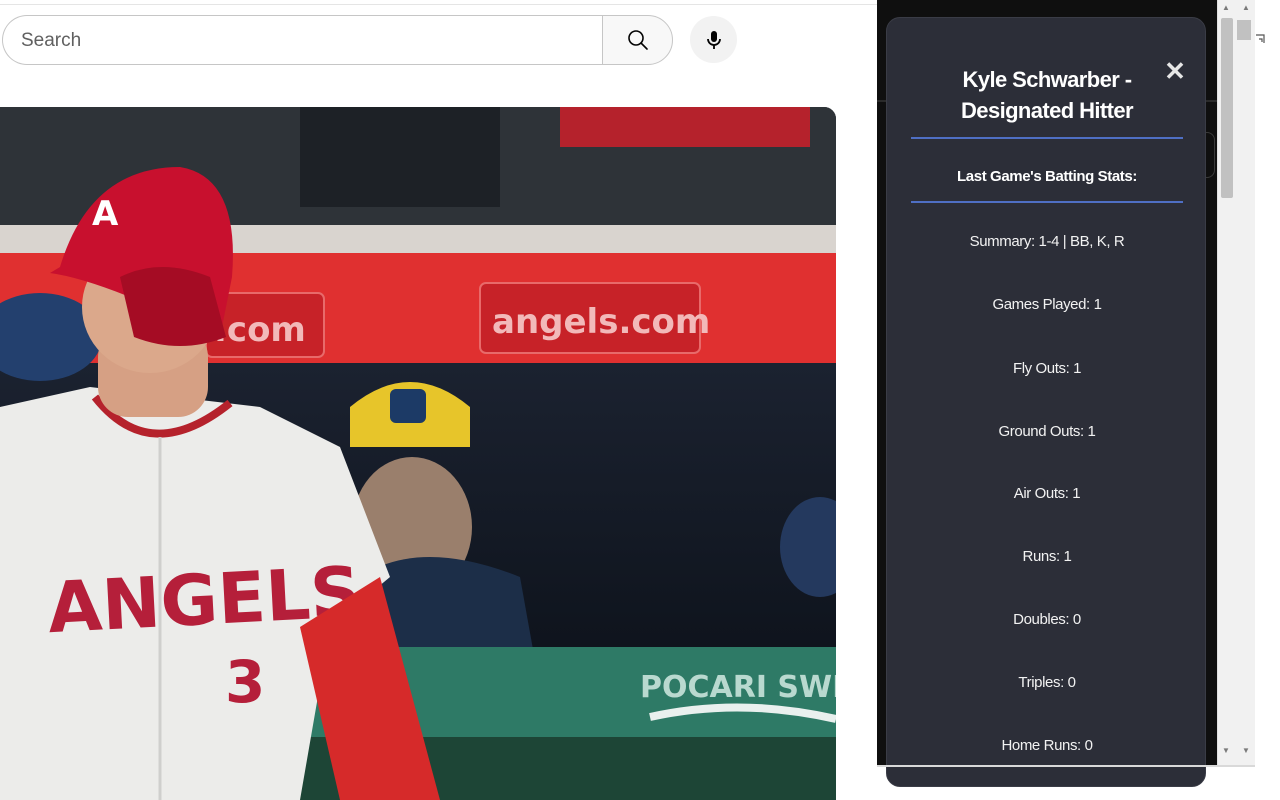 The width and height of the screenshot is (1280, 800). What do you see at coordinates (1047, 619) in the screenshot?
I see `stat-doubles: Doubles: 0` at bounding box center [1047, 619].